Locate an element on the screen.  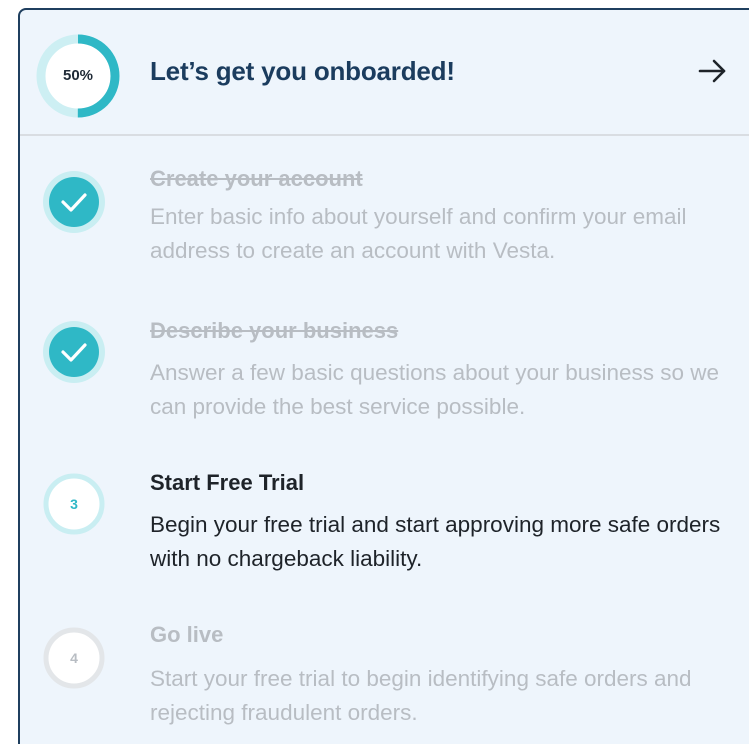
progress-percent: 50% is located at coordinates (78, 75).